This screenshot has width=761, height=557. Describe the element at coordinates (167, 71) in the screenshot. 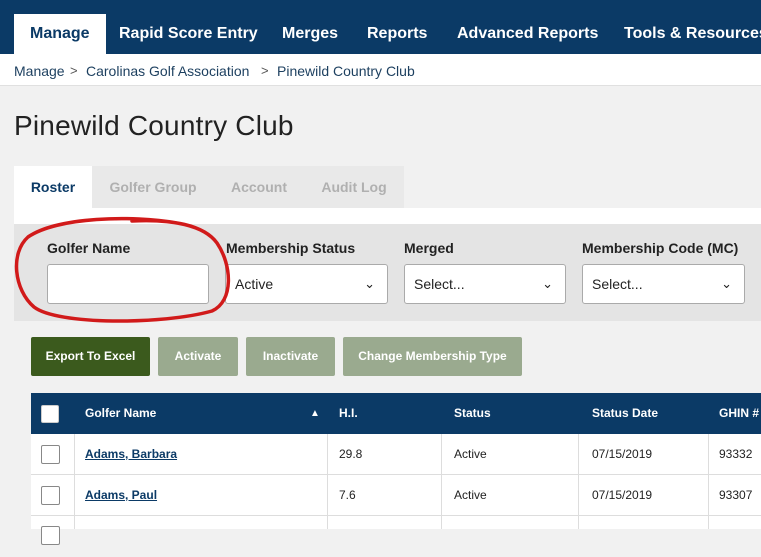

I see `breadcrumb-carolinas-golf-association: Carolinas Golf Association` at that location.